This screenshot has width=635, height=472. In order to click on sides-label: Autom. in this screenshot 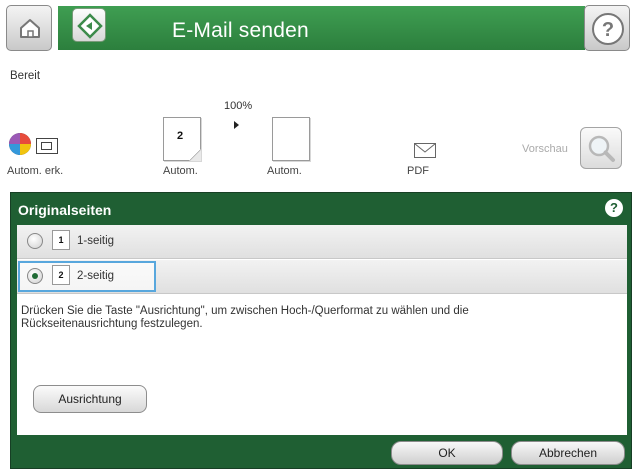, I will do `click(180, 171)`.